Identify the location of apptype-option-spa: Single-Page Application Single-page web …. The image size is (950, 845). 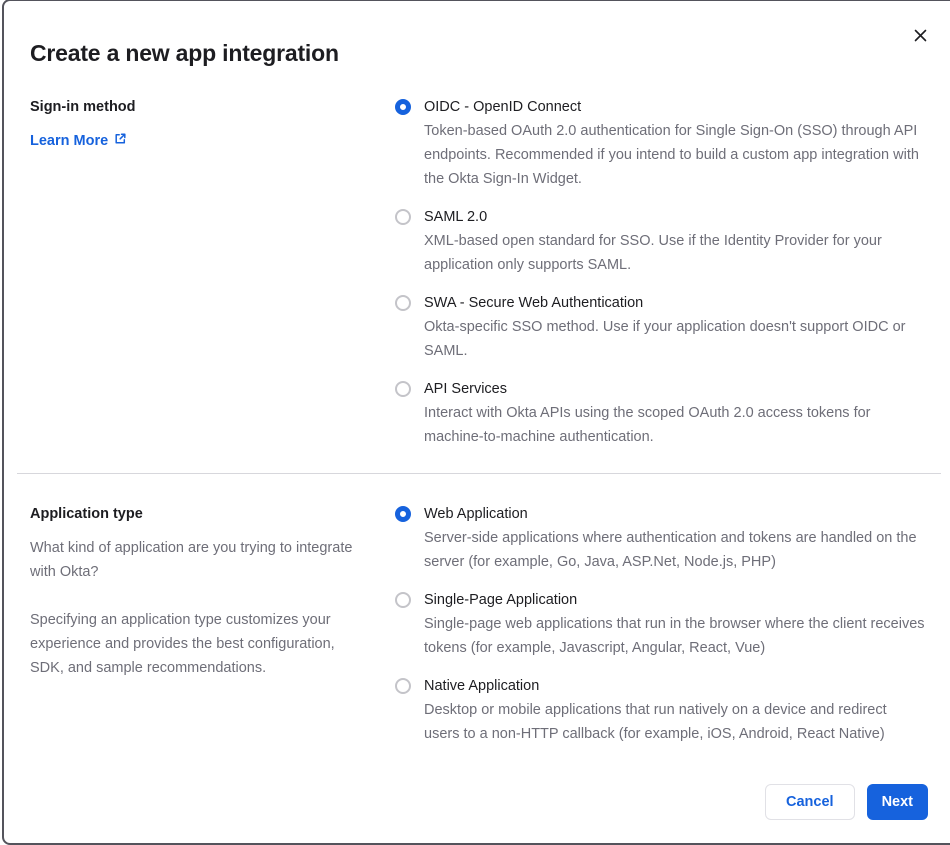
(661, 624).